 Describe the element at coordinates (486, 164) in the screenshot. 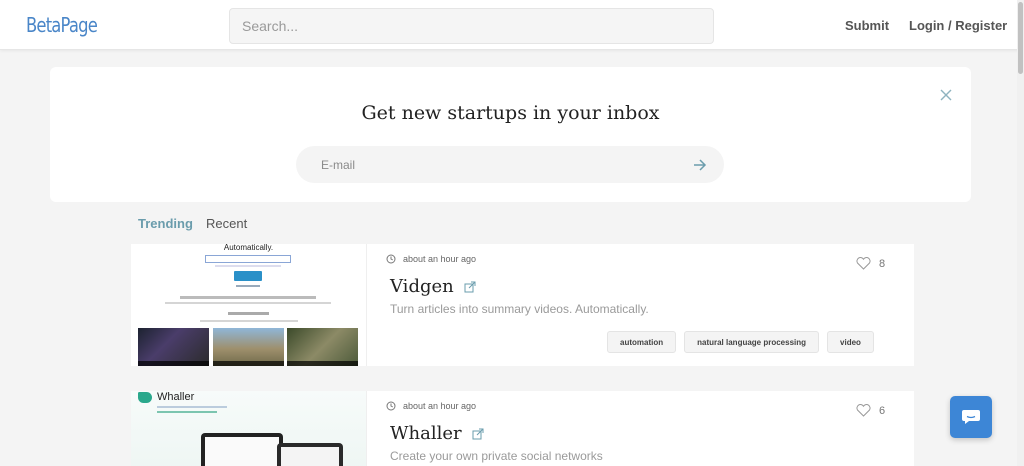

I see `email-field` at that location.